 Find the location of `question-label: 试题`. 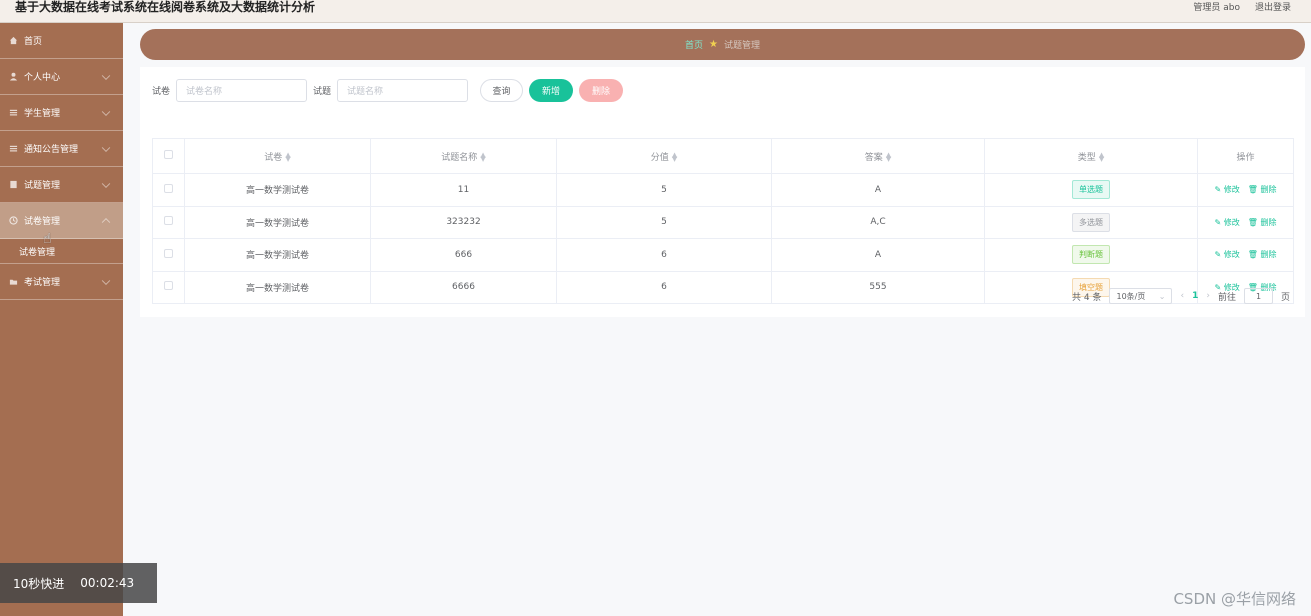

question-label: 试题 is located at coordinates (322, 92).